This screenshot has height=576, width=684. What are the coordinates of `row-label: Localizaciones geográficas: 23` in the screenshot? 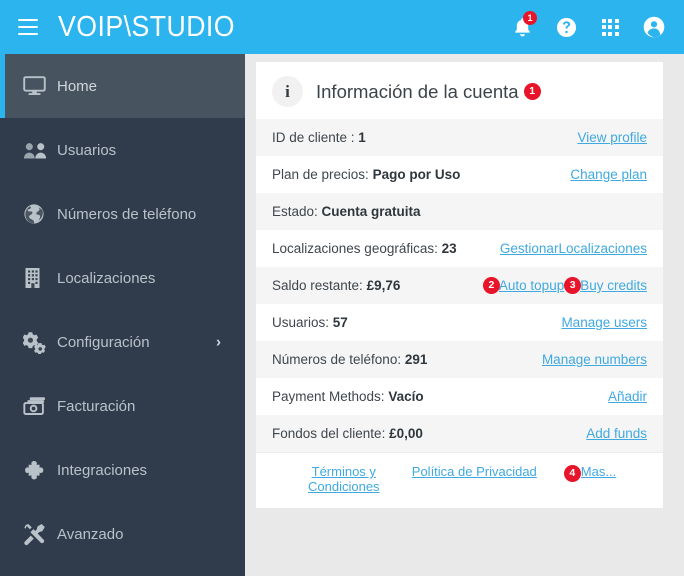 It's located at (364, 248).